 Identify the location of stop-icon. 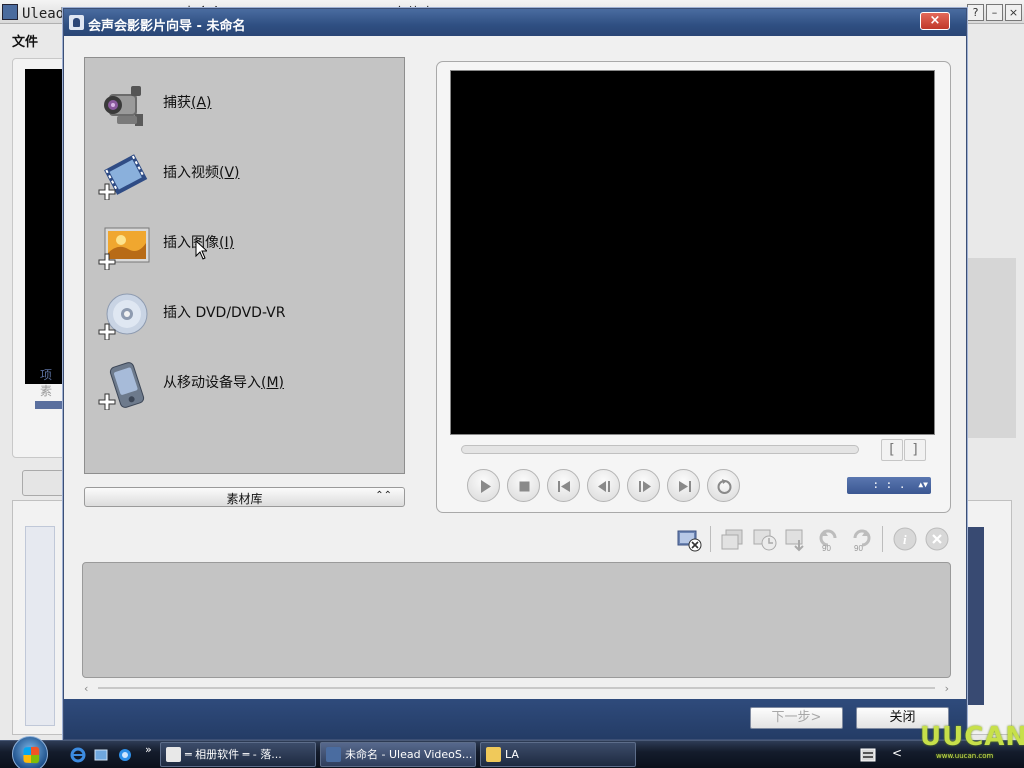
(524, 486).